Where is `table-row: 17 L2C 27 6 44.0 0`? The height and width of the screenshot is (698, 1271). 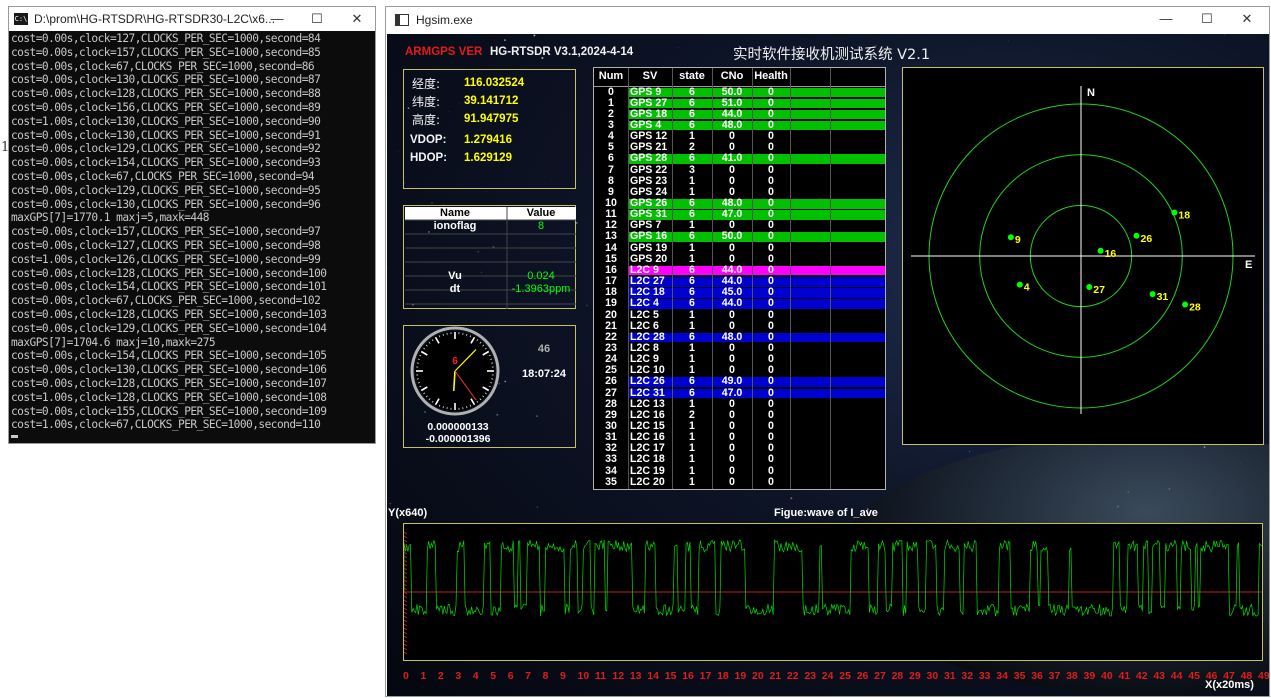 table-row: 17 L2C 27 6 44.0 0 is located at coordinates (739, 281).